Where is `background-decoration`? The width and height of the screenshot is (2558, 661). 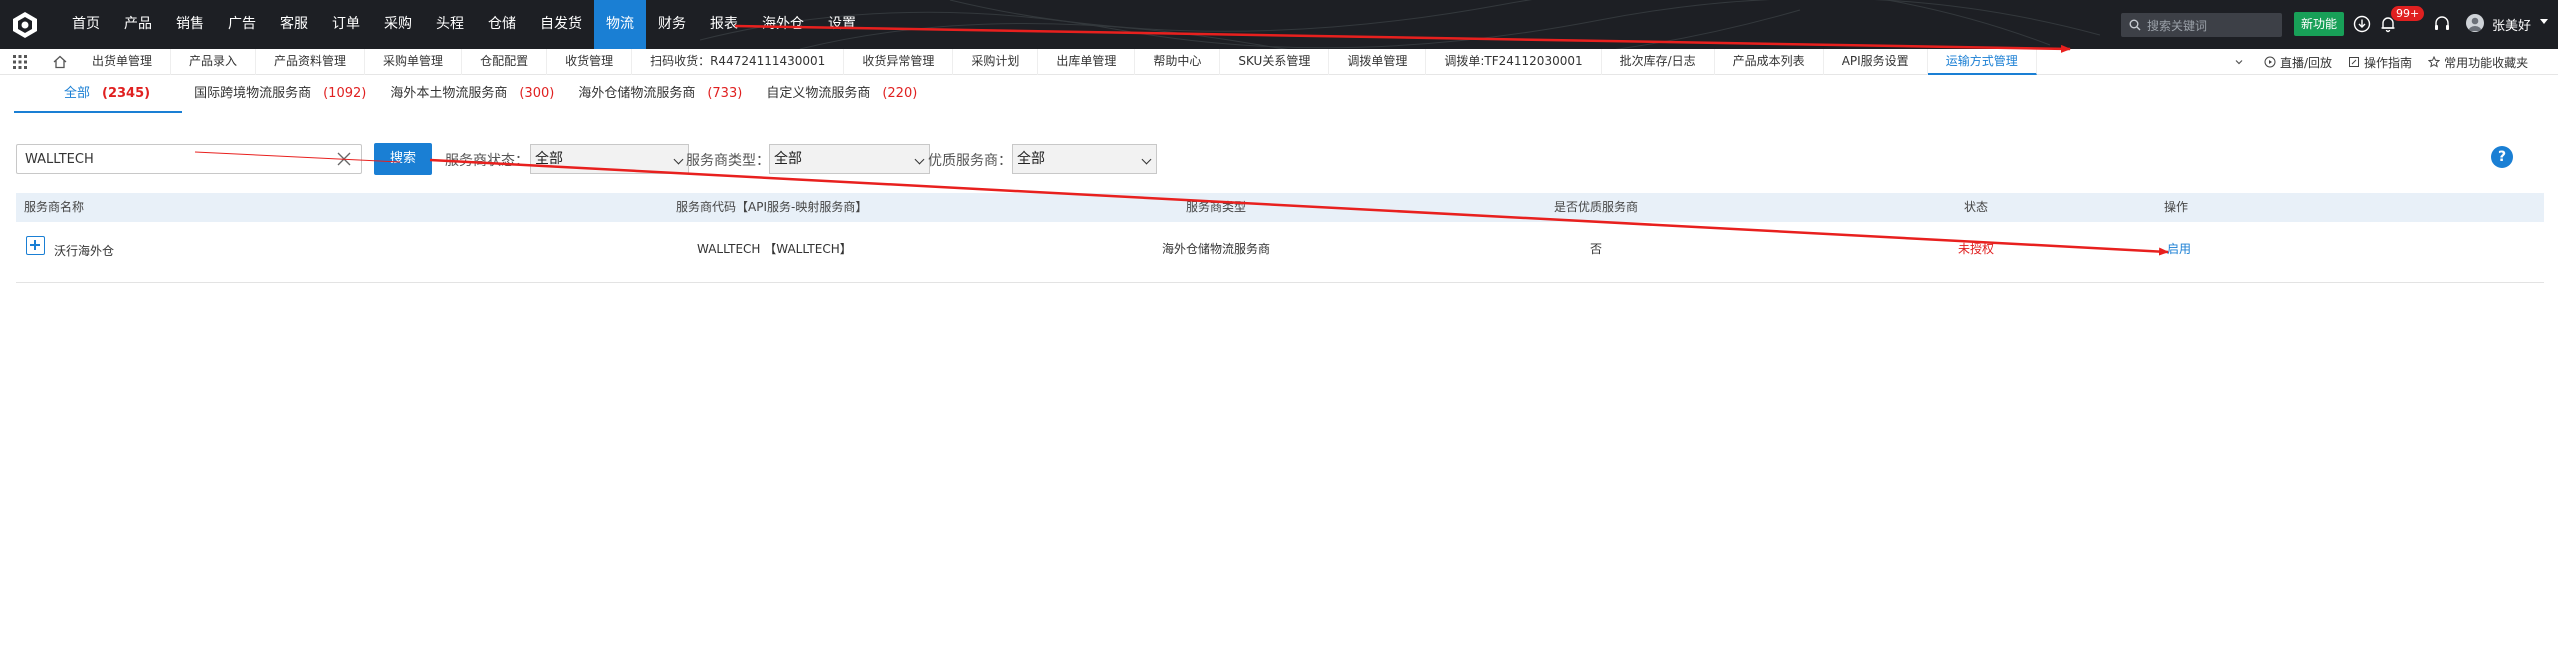 background-decoration is located at coordinates (1400, 24).